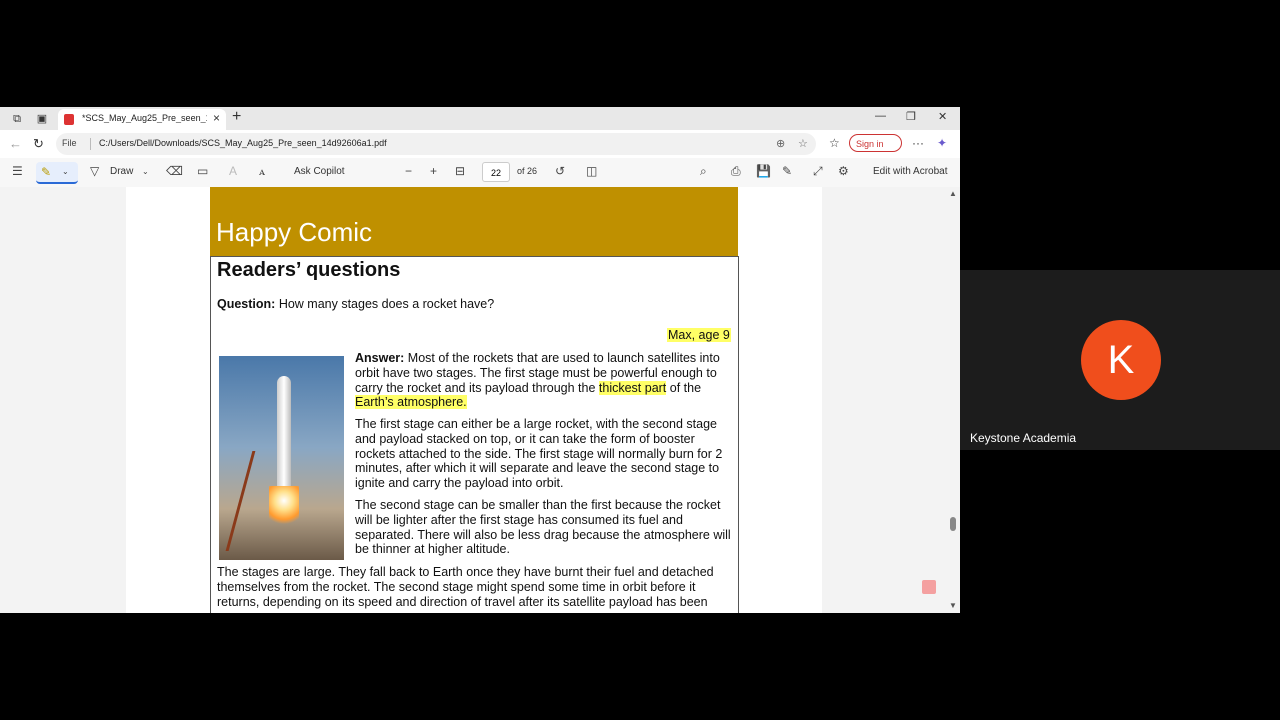 The height and width of the screenshot is (720, 1280). Describe the element at coordinates (632, 387) in the screenshot. I see `highlight-thickest-part: thickest part` at that location.